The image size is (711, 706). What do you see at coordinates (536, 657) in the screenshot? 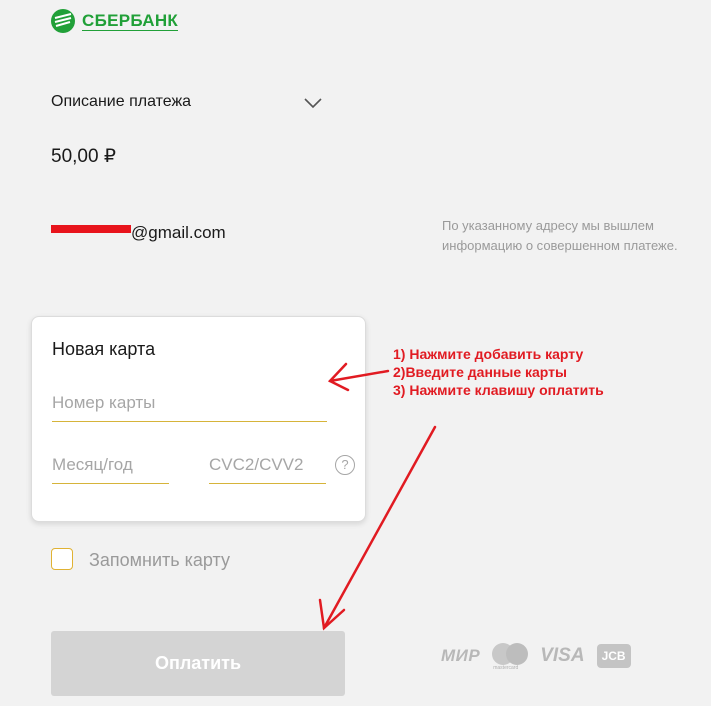
I see `payment-systems-logos: МИР mastercard VISA JCB` at bounding box center [536, 657].